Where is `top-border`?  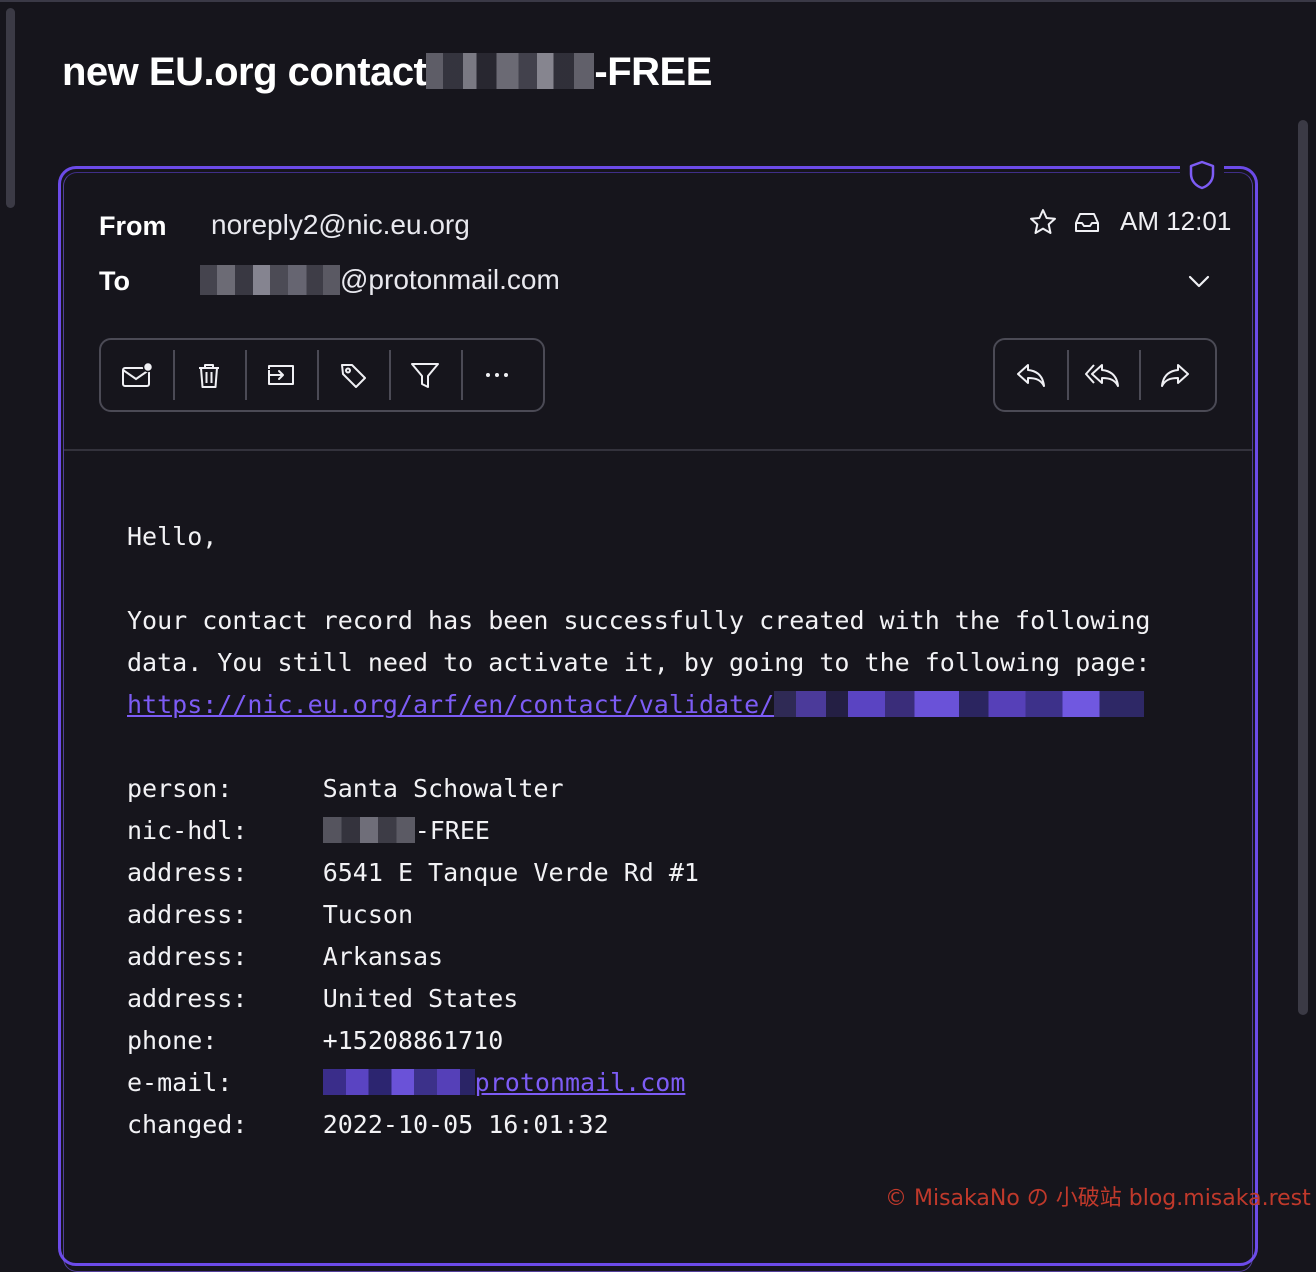 top-border is located at coordinates (658, 1).